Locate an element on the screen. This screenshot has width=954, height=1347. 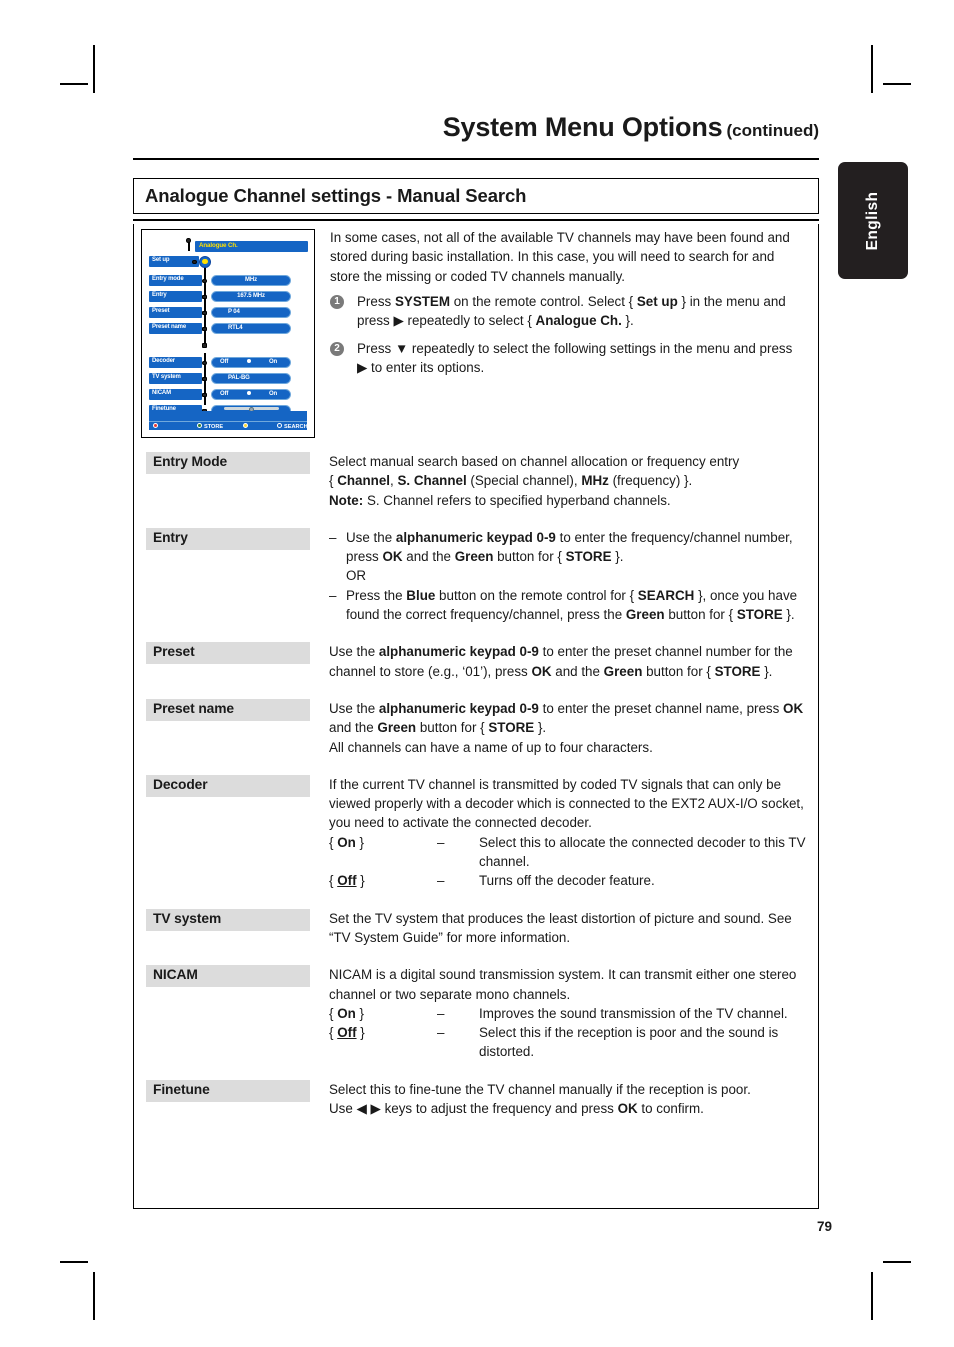
osd-key-green-dot is located at coordinates (199, 425).